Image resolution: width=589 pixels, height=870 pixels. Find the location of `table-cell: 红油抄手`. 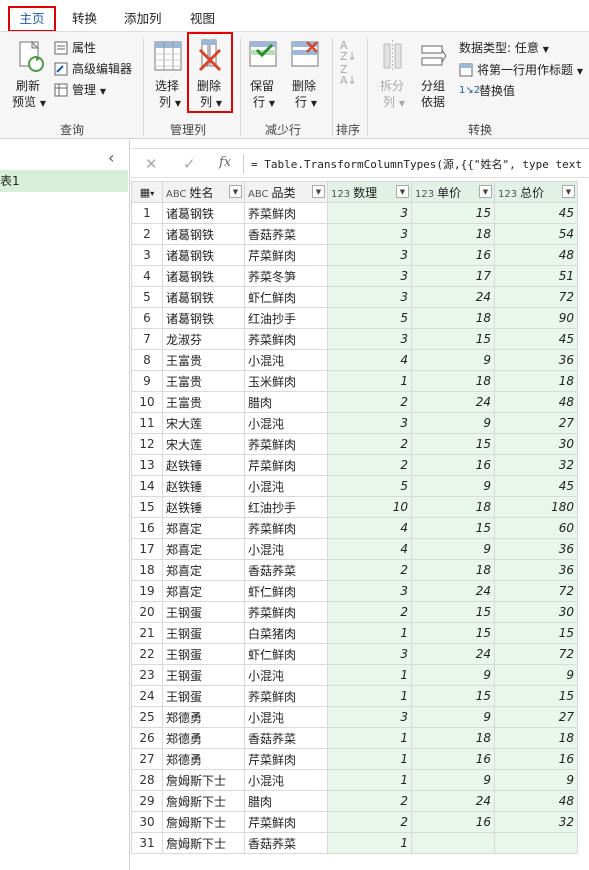

table-cell: 红油抄手 is located at coordinates (286, 318).